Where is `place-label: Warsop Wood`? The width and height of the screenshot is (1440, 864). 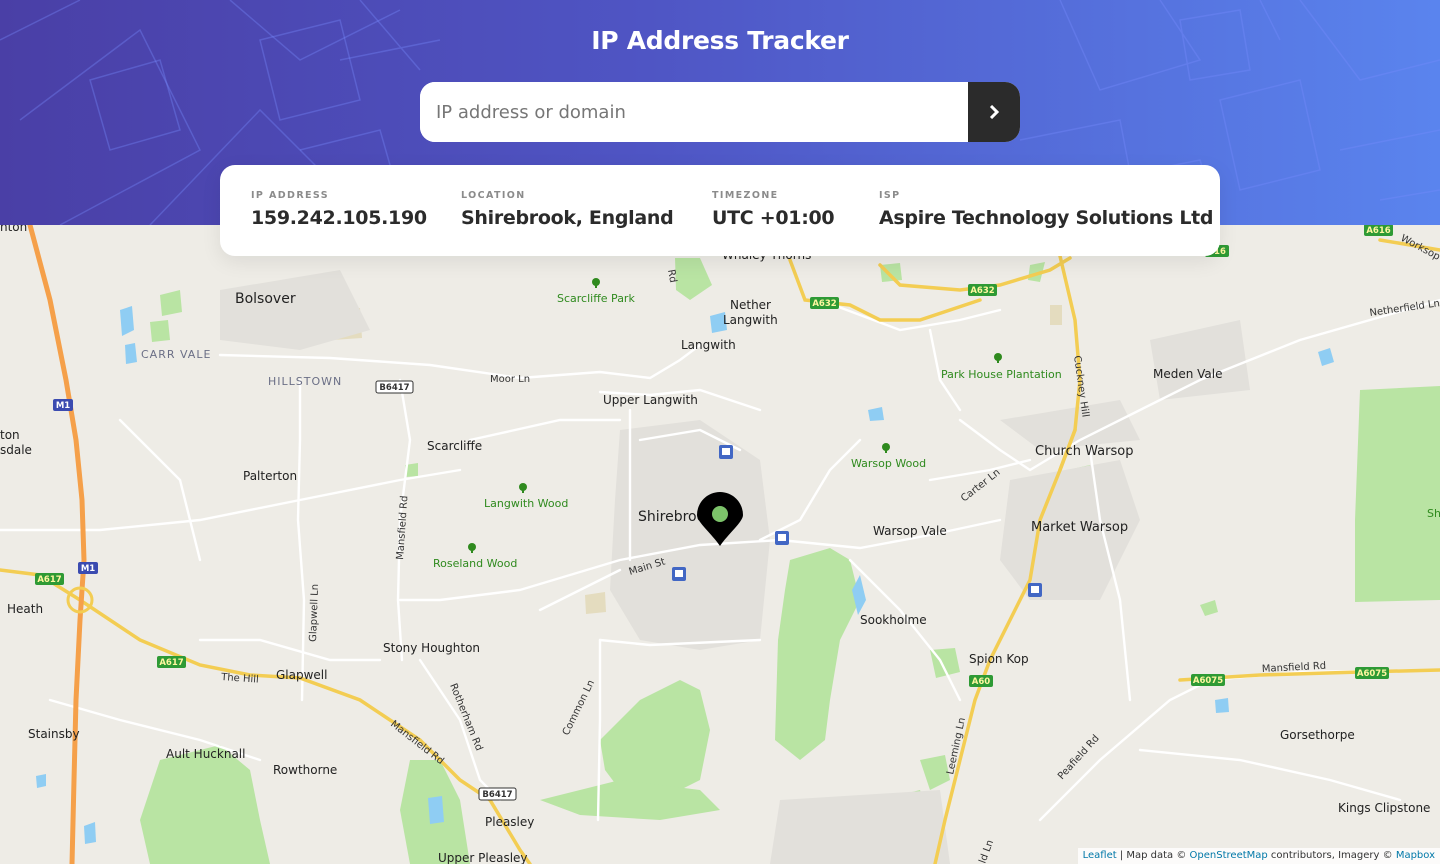
place-label: Warsop Wood is located at coordinates (888, 463).